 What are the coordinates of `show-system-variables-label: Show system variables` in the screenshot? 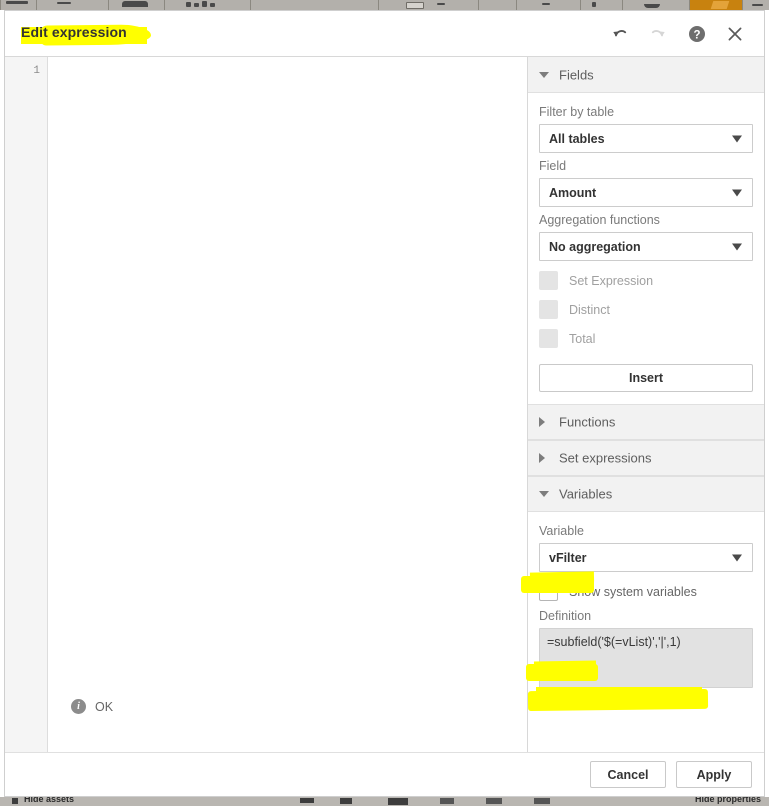 It's located at (633, 591).